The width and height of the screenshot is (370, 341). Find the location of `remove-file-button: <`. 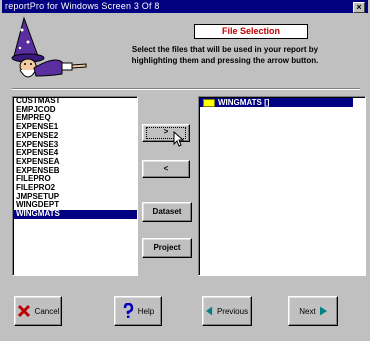

remove-file-button: < is located at coordinates (166, 169).